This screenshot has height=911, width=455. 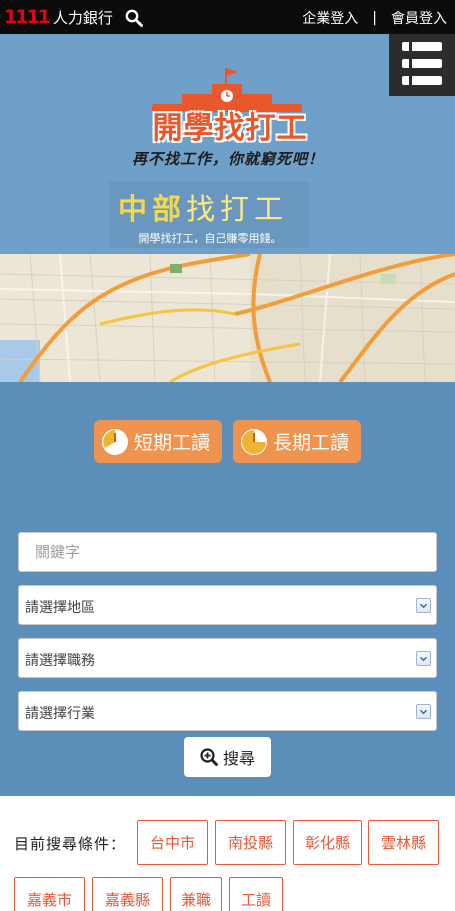 I want to click on current-conditions-label: 目前搜尋條件：, so click(x=70, y=844).